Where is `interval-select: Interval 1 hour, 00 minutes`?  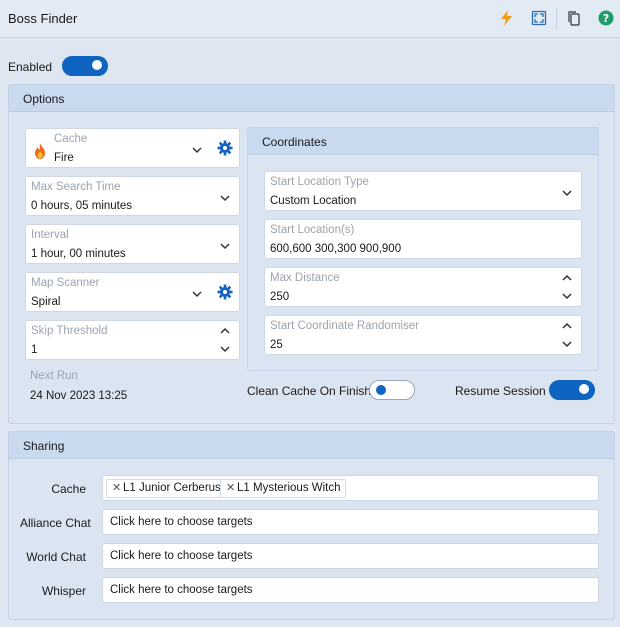 interval-select: Interval 1 hour, 00 minutes is located at coordinates (132, 244).